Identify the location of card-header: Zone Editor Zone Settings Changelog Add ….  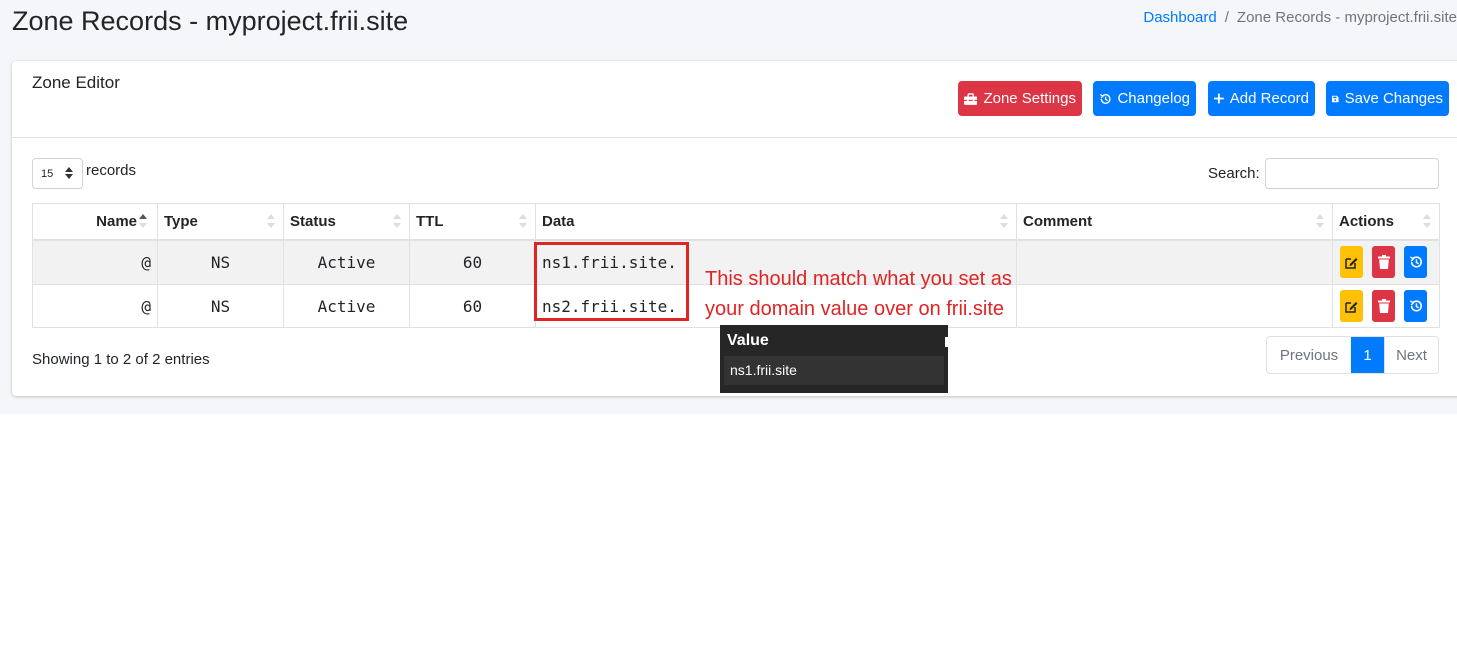
(734, 99).